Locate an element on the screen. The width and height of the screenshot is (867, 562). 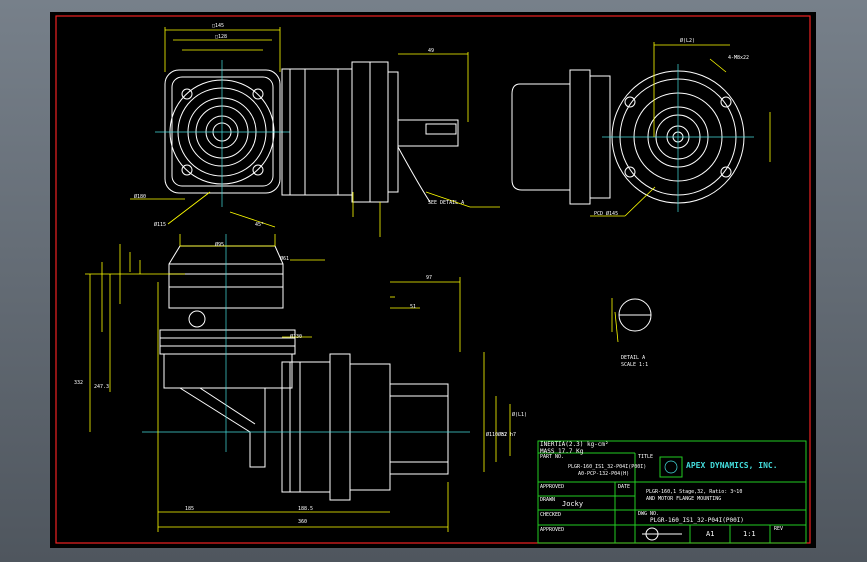
part-no-2: A0-PCP-132-P04(H) is located at coordinates (604, 474).